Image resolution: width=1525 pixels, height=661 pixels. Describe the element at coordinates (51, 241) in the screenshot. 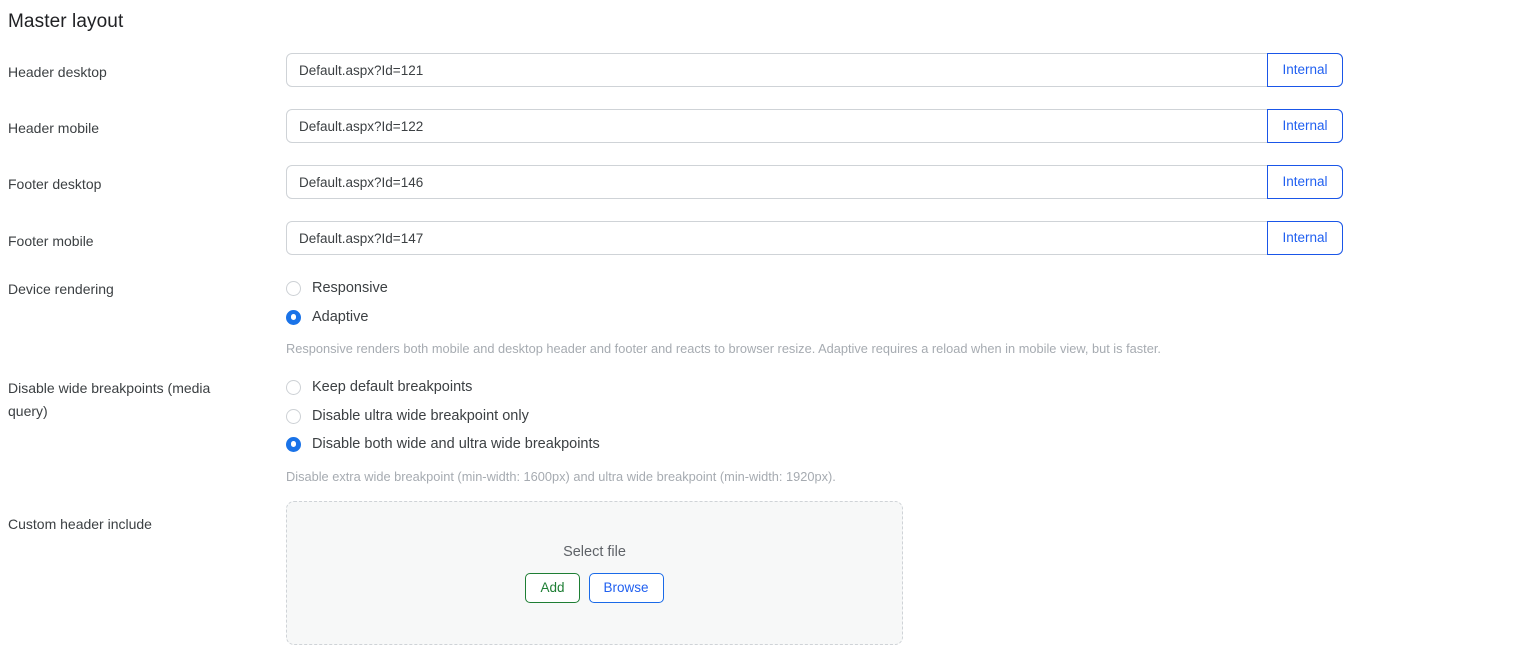

I see `label-footer-mobile: Footer mobile` at that location.